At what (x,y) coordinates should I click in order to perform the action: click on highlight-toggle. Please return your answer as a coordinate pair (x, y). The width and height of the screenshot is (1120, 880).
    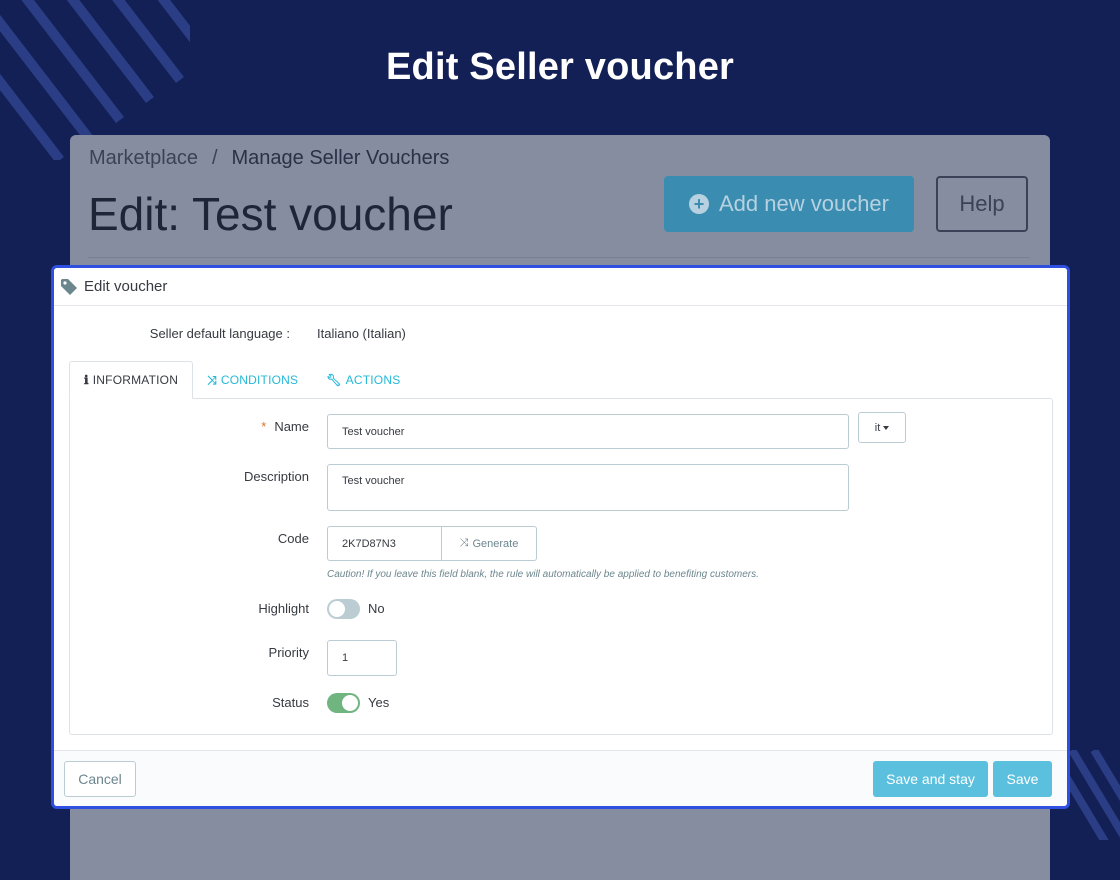
    Looking at the image, I should click on (343, 609).